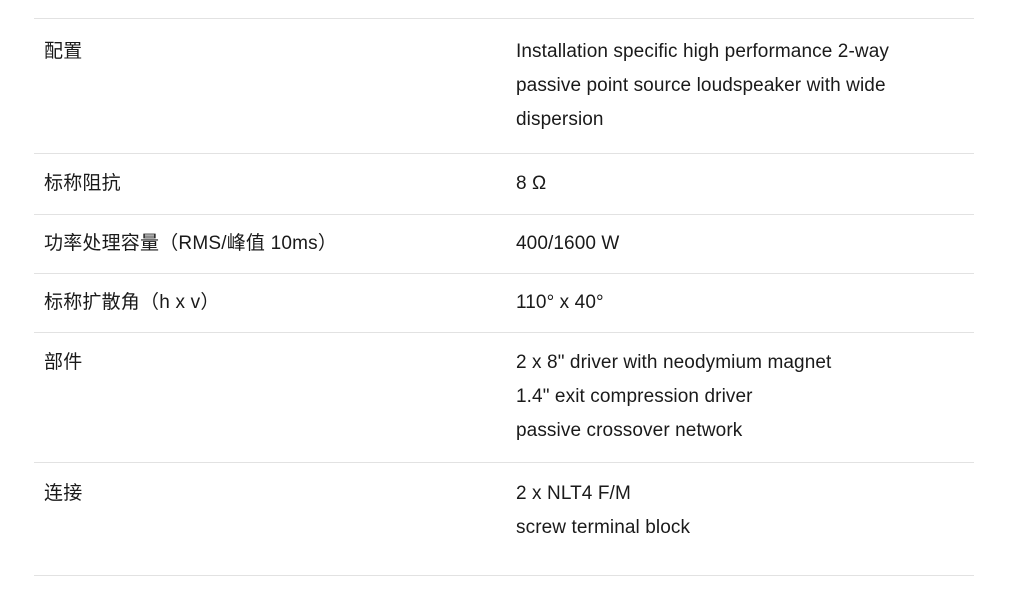 The width and height of the screenshot is (1021, 595). Describe the element at coordinates (504, 184) in the screenshot. I see `table-row: 标称阻抗 8 Ω` at that location.